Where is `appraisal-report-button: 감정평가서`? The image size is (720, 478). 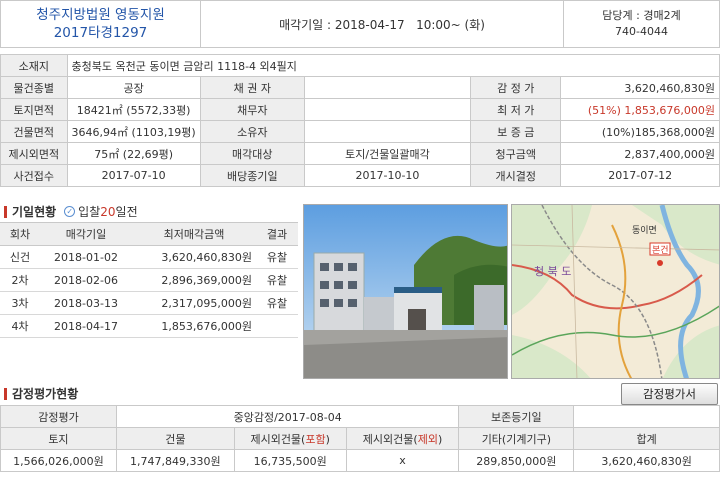
appraisal-report-button: 감정평가서 is located at coordinates (669, 394).